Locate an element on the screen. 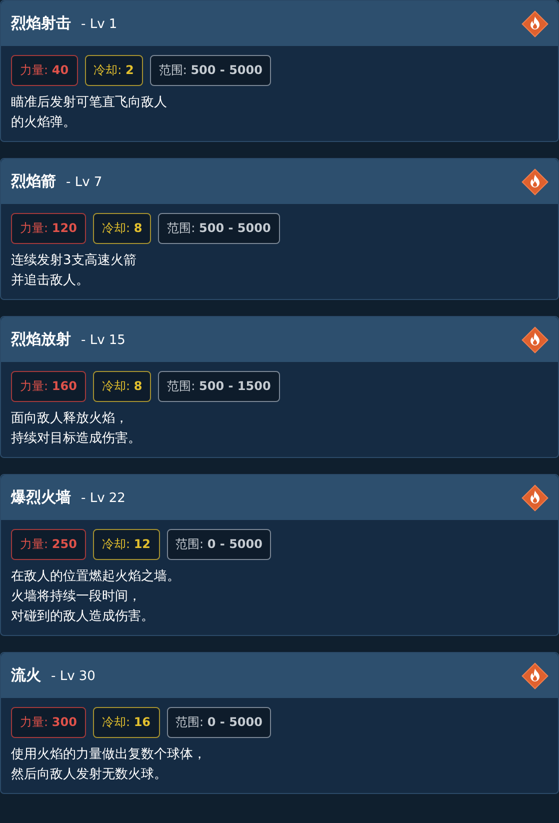  skill-level: - Lv 22 is located at coordinates (103, 498).